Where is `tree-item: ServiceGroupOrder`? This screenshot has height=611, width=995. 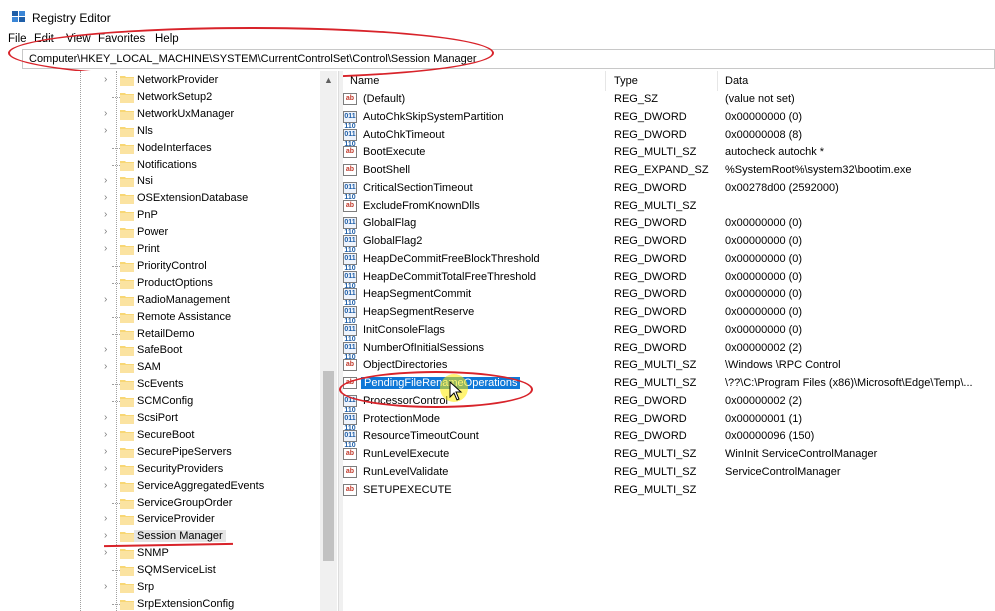 tree-item: ServiceGroupOrder is located at coordinates (160, 503).